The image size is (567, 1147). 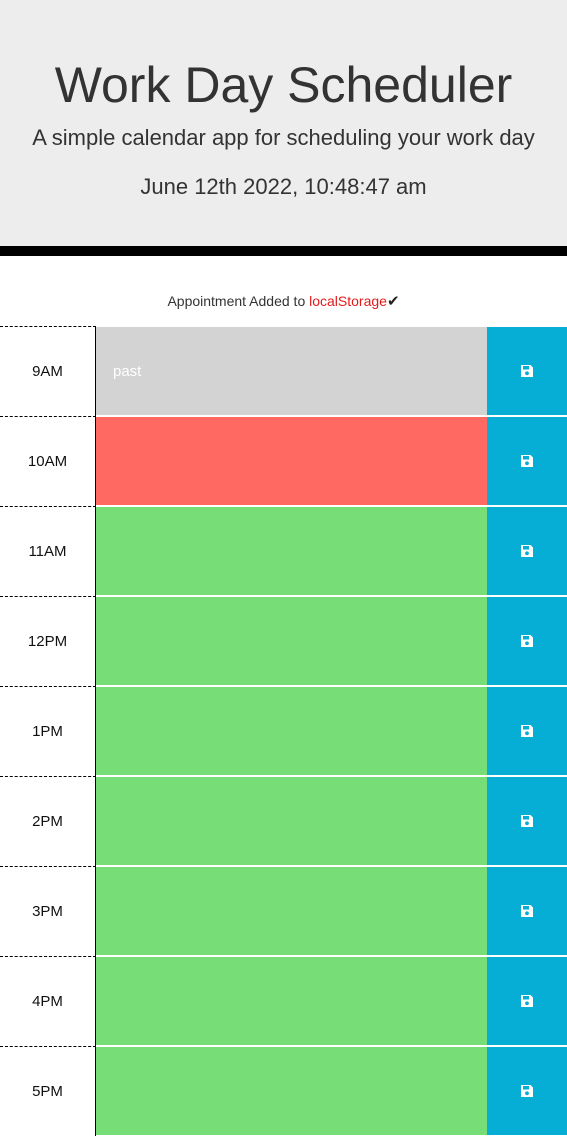 I want to click on save-notice: Appointment Added to localStorage✔, so click(x=283, y=291).